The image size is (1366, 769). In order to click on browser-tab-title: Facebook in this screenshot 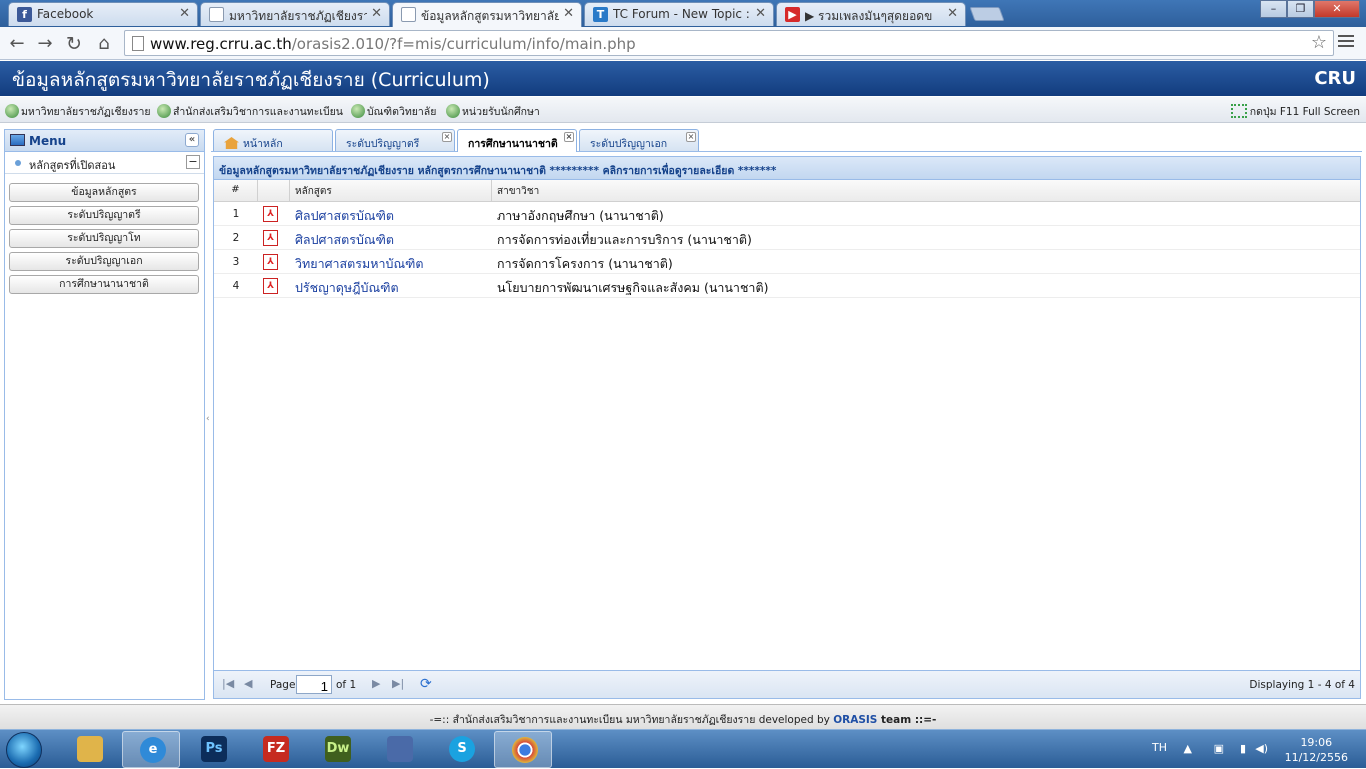, I will do `click(65, 14)`.